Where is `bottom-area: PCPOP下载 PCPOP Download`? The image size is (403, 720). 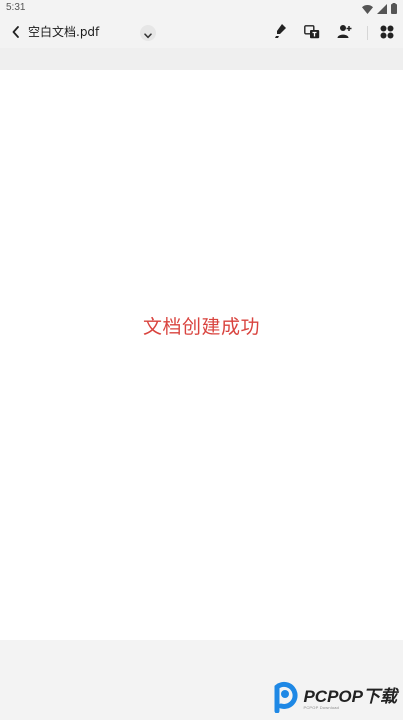
bottom-area: PCPOP下载 PCPOP Download is located at coordinates (201, 680).